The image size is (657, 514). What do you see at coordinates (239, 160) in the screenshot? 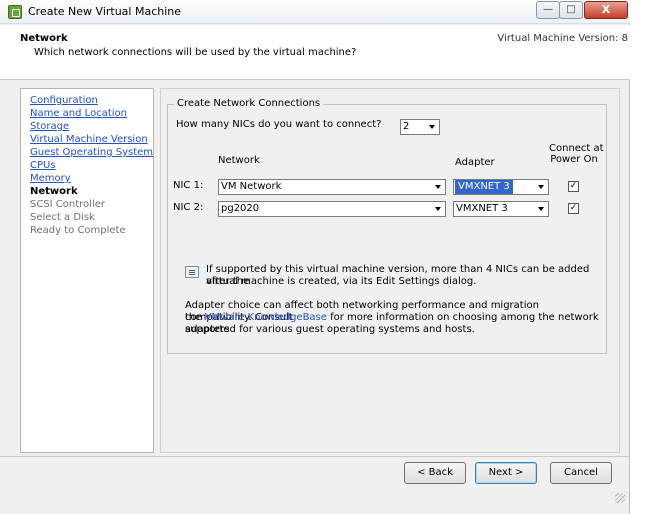
I see `network-column-header: Network` at bounding box center [239, 160].